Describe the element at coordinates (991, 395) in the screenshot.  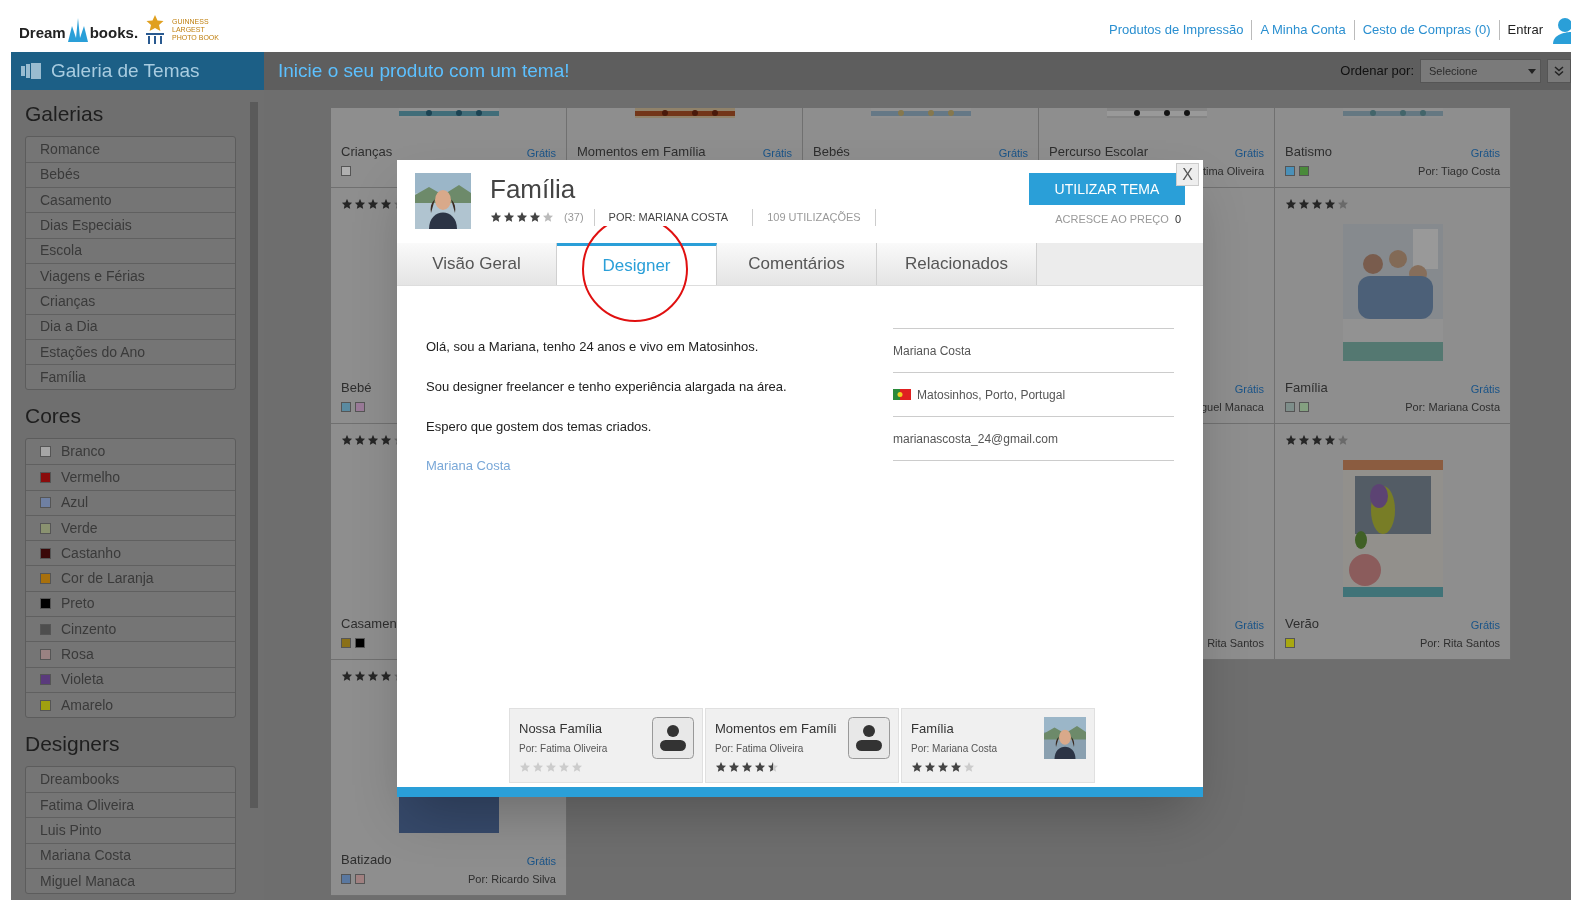
I see `designer-info: Matosinhos, Porto, Portugal` at that location.